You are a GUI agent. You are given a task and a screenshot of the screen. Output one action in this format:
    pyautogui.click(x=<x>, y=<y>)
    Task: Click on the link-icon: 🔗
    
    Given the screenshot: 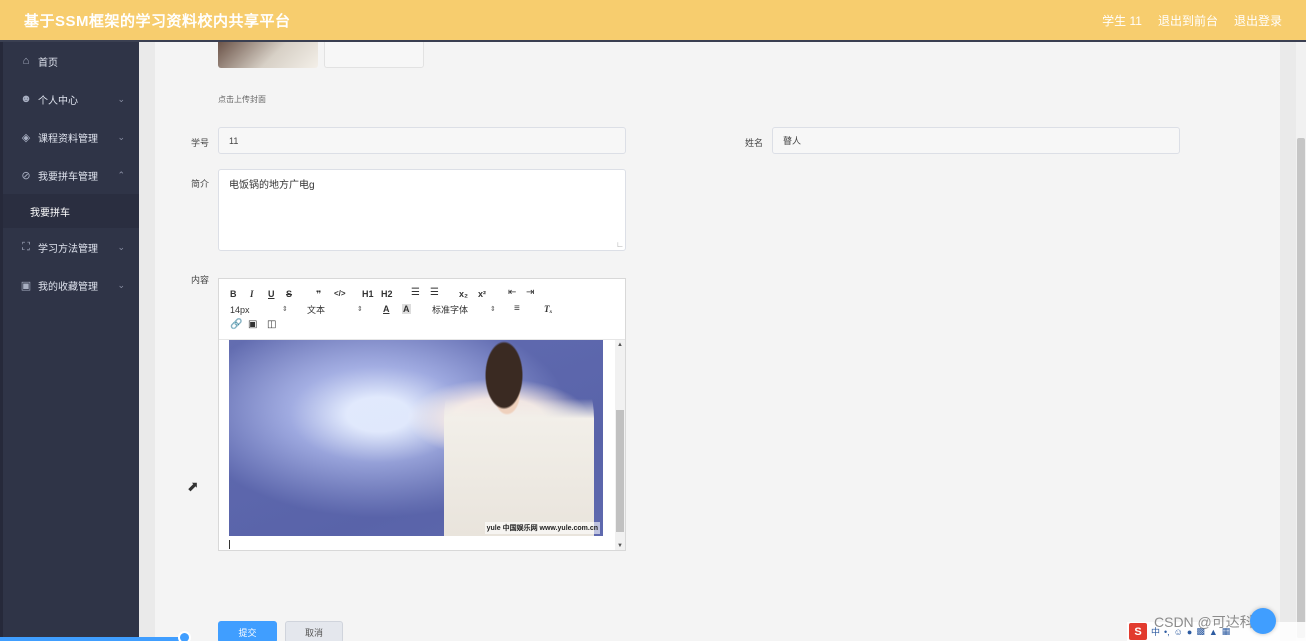 What is the action you would take?
    pyautogui.click(x=236, y=325)
    